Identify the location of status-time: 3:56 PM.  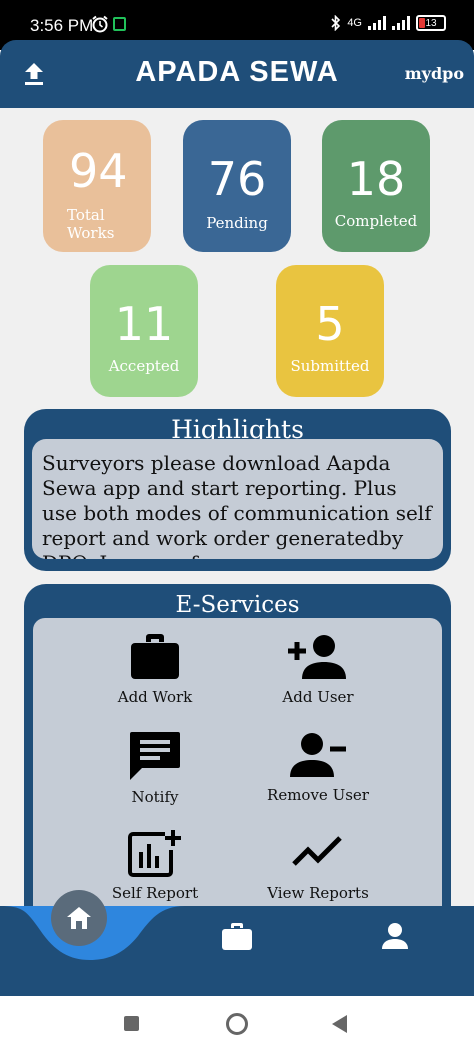
(62, 25).